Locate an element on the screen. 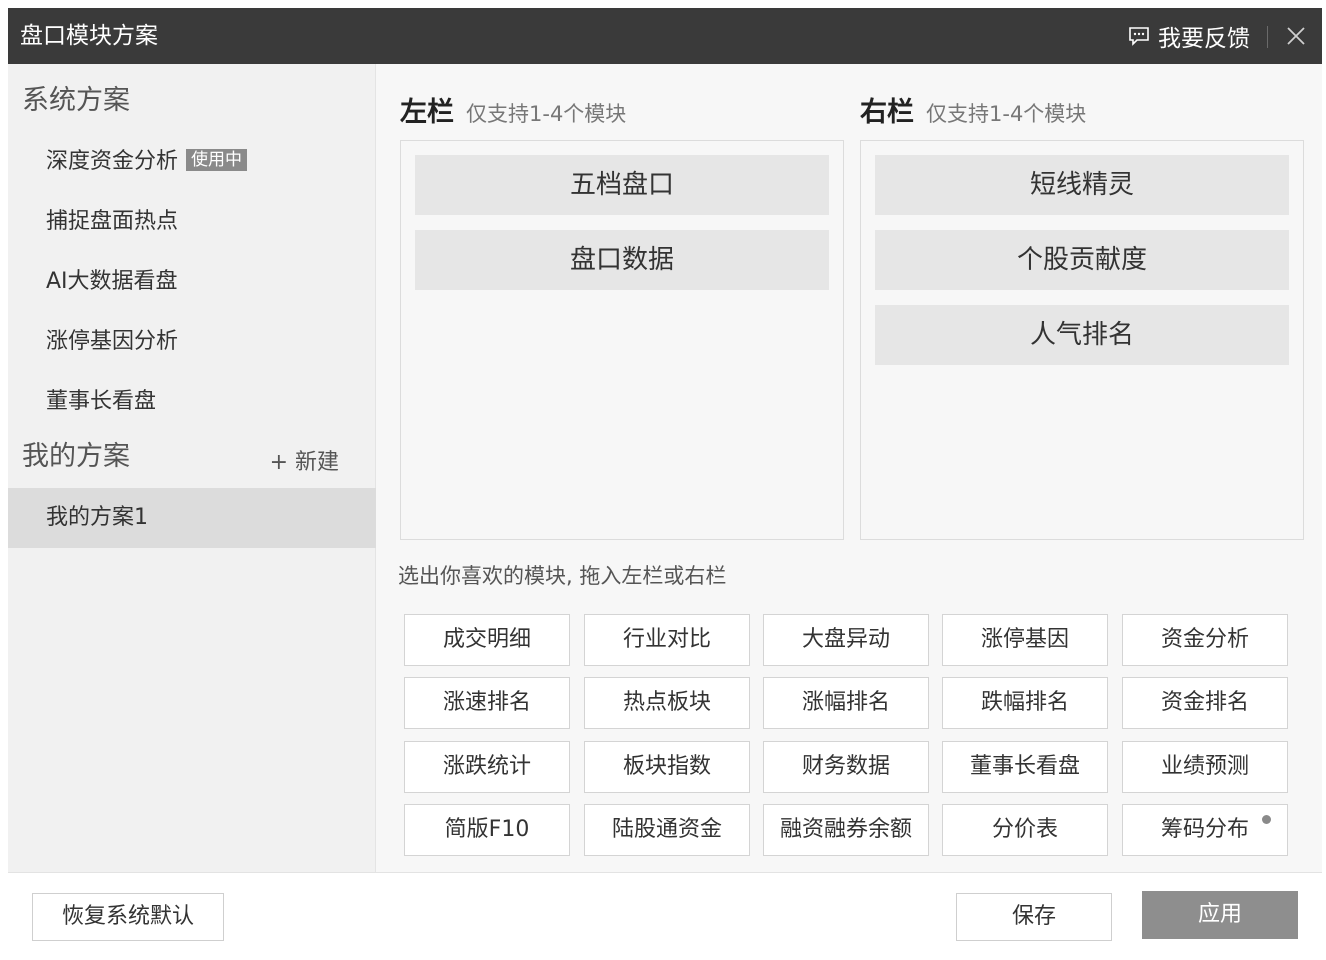  left-column-subtitle: 仅支持1-4个模块 is located at coordinates (546, 114).